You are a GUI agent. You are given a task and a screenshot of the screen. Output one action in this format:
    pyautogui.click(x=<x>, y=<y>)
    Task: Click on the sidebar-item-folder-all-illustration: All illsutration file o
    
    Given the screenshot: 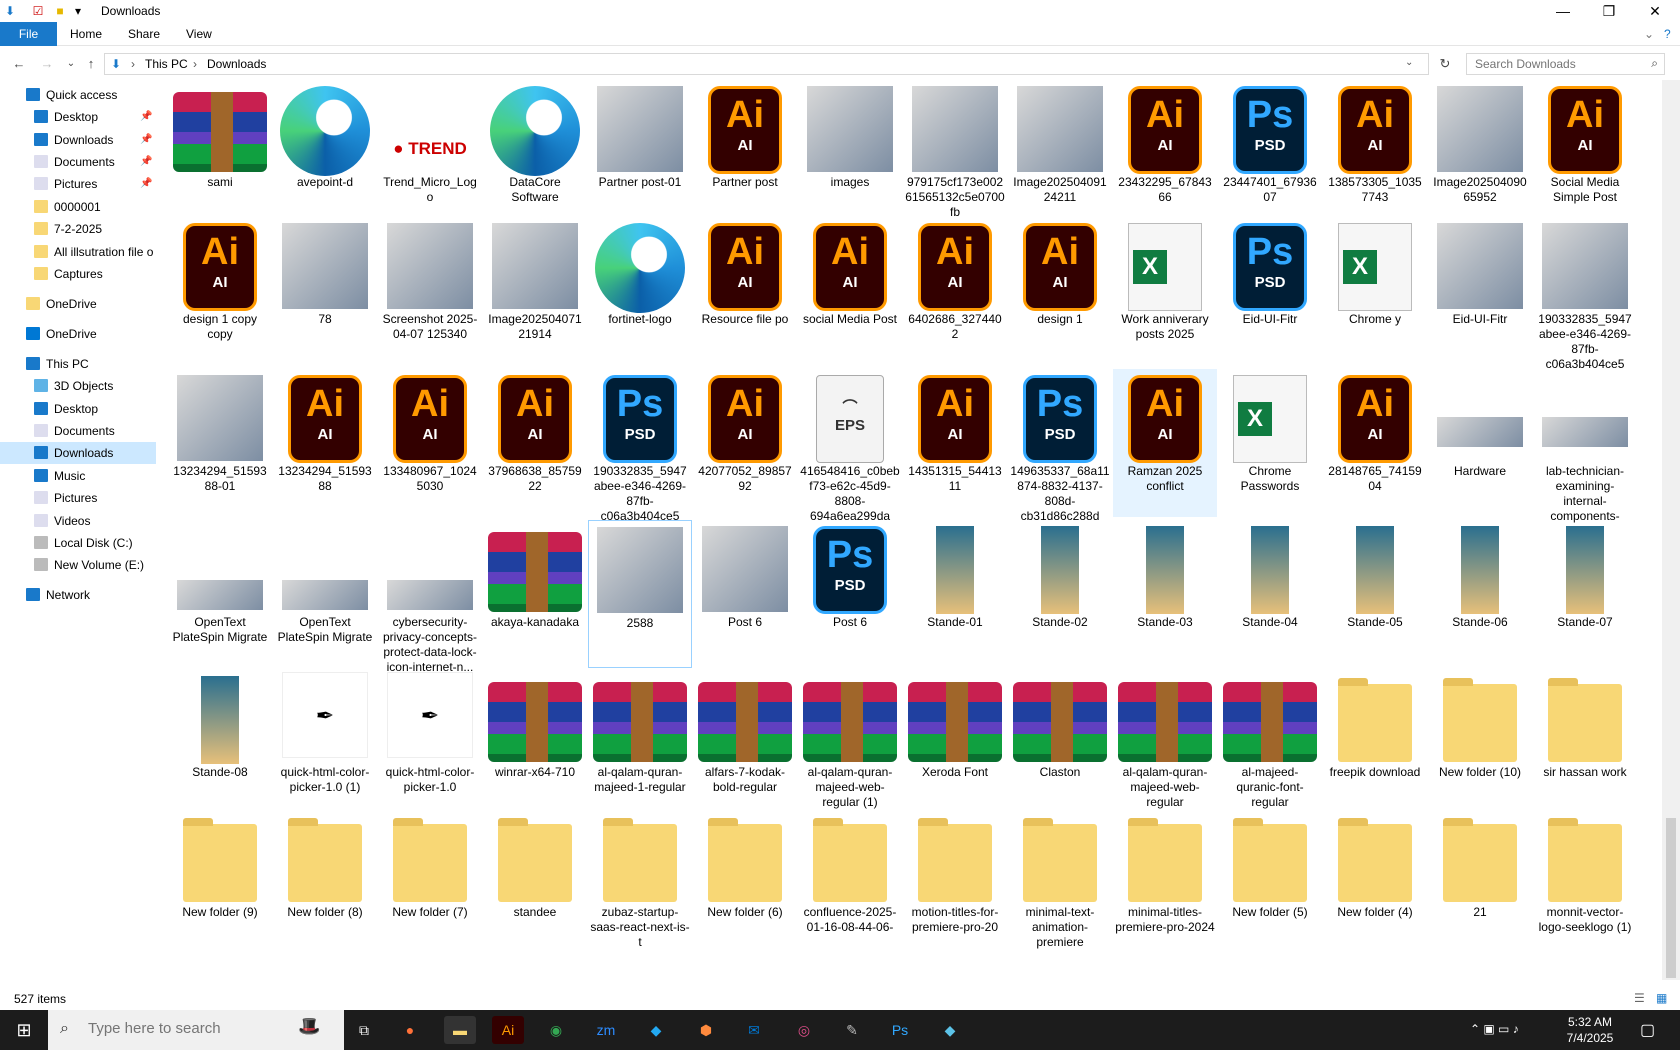 What is the action you would take?
    pyautogui.click(x=78, y=252)
    